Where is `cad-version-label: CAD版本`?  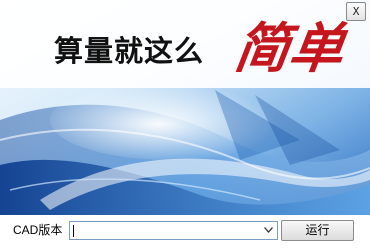
cad-version-label: CAD版本 is located at coordinates (38, 230).